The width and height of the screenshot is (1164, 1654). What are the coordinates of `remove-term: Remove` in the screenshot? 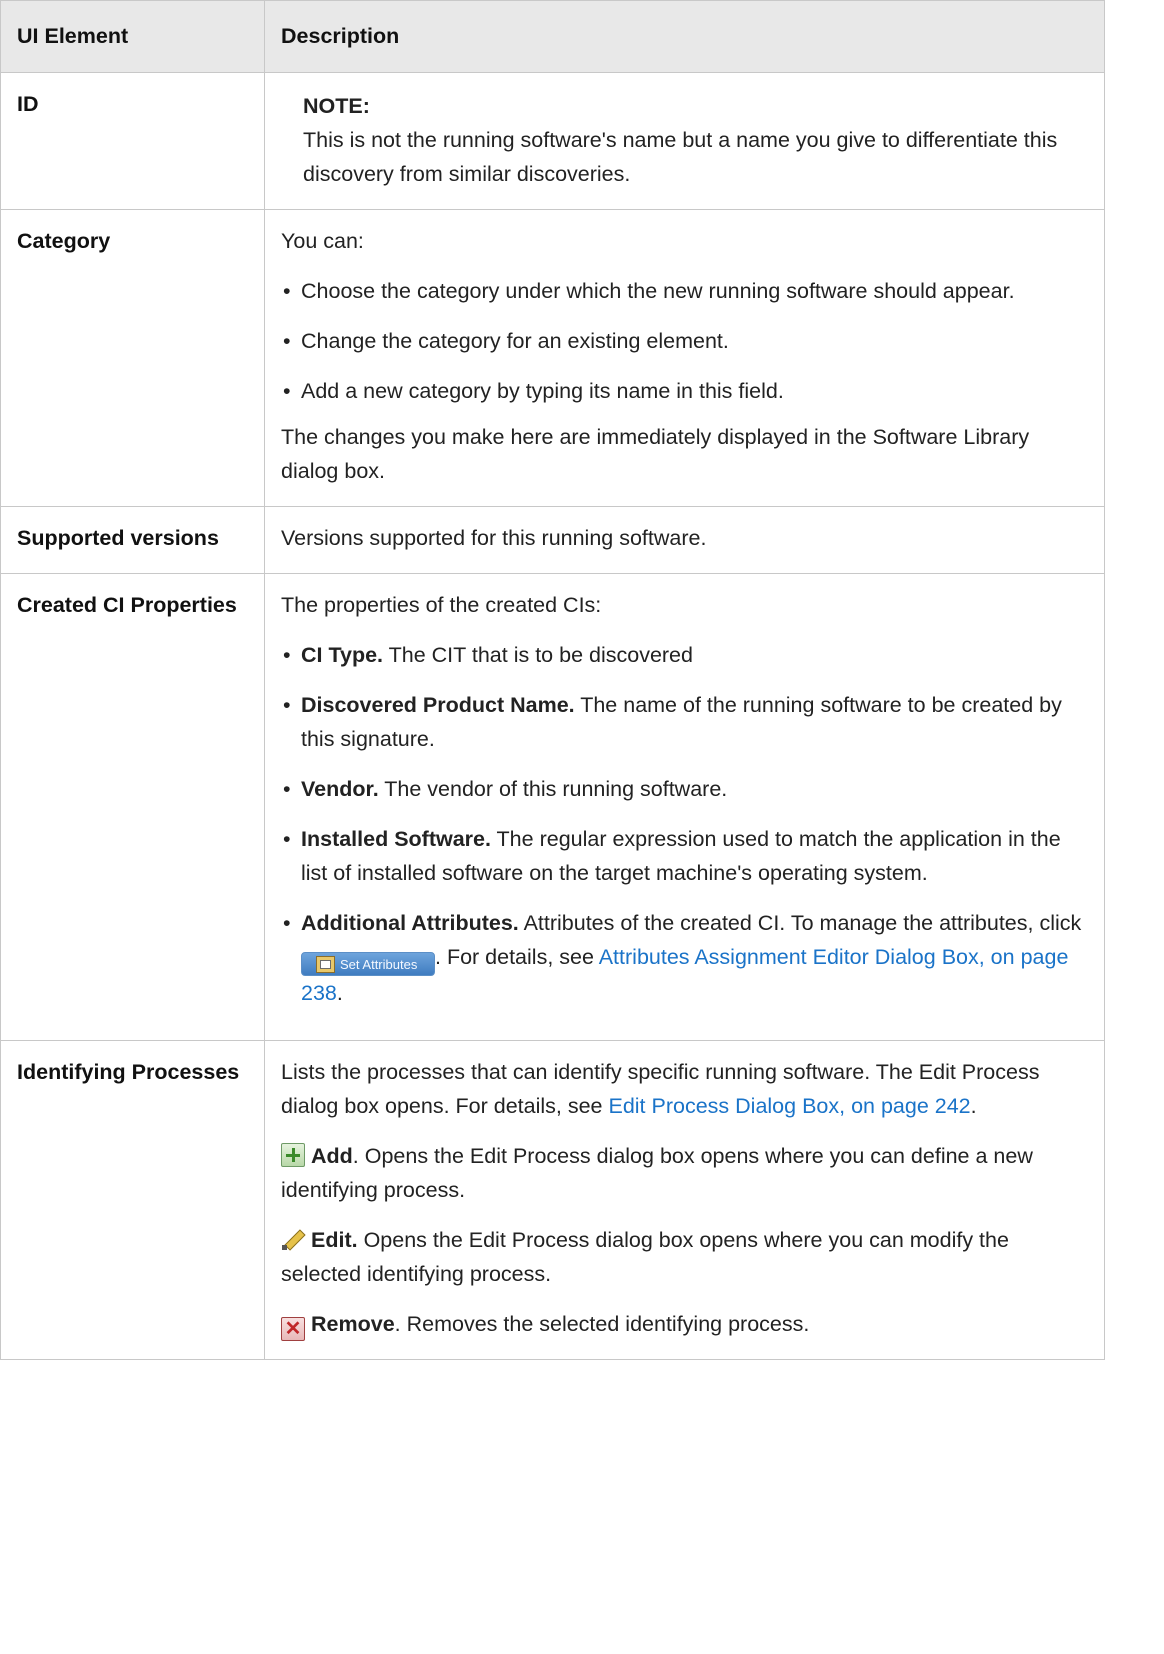 It's located at (353, 1324).